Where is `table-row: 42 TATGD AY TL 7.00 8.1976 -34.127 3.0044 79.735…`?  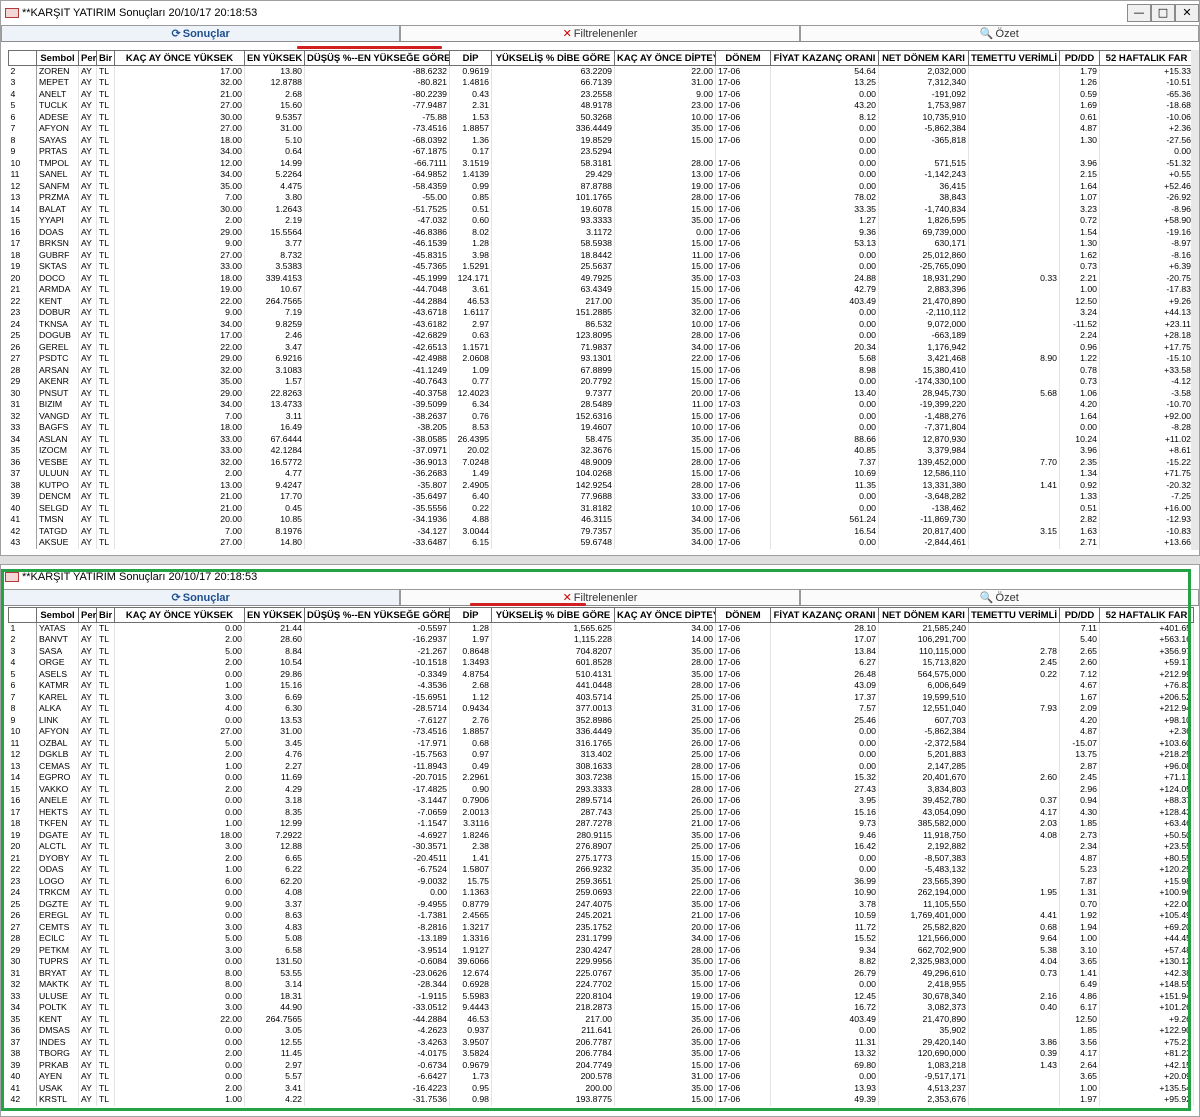 table-row: 42 TATGD AY TL 7.00 8.1976 -34.127 3.0044 79.735… is located at coordinates (601, 531).